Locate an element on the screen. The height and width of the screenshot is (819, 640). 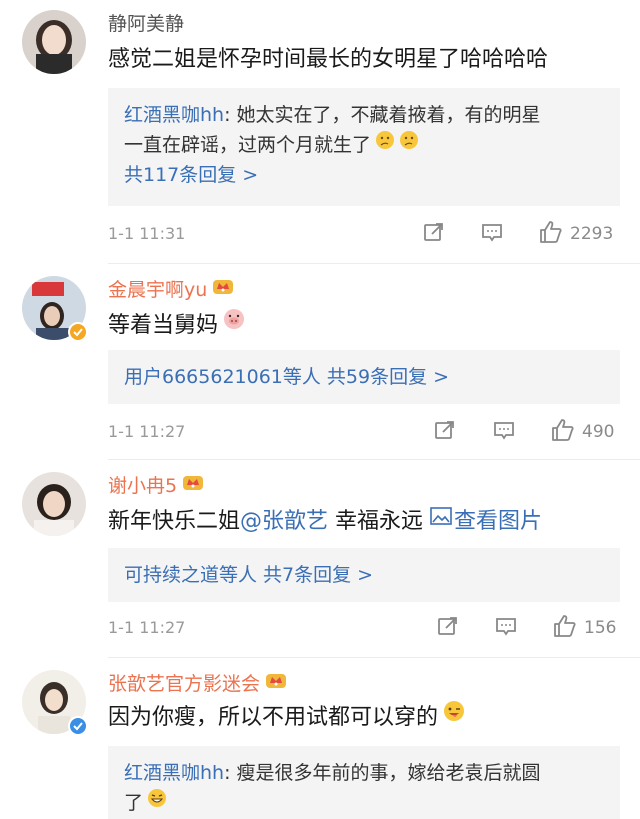
picture-icon is located at coordinates (441, 520).